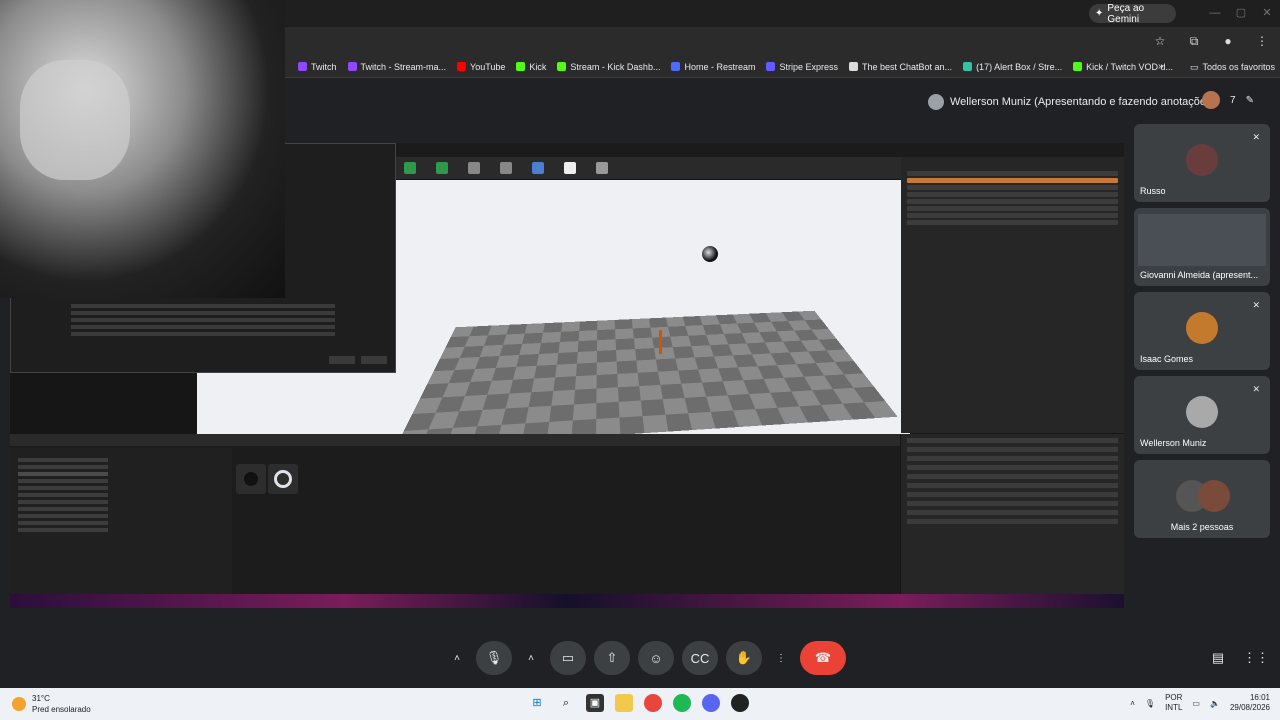 This screenshot has width=1280, height=720. I want to click on file-explorer-icon, so click(624, 703).